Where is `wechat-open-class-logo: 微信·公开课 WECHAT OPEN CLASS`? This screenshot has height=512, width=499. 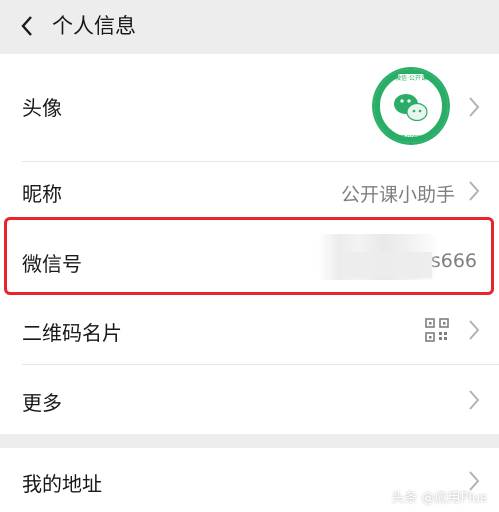
wechat-open-class-logo: 微信·公开课 WECHAT OPEN CLASS is located at coordinates (411, 106).